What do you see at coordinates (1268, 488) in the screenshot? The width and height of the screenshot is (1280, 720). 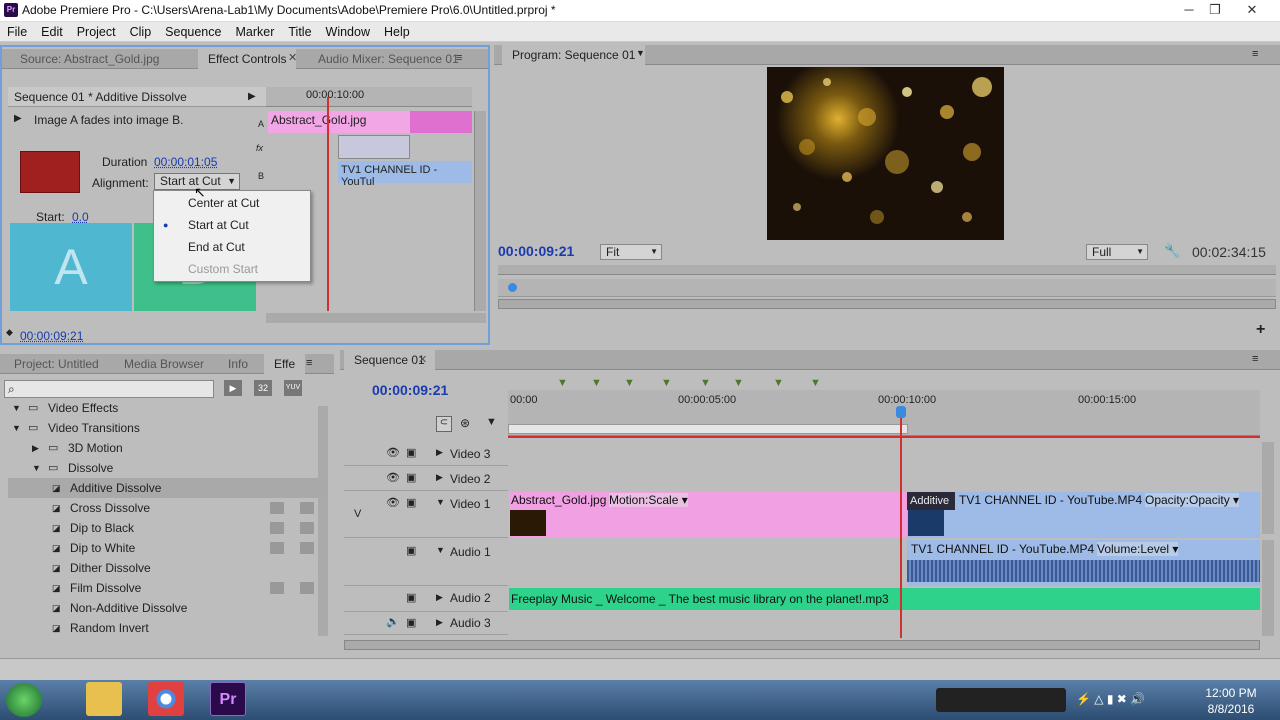 I see `video-scrollbar` at bounding box center [1268, 488].